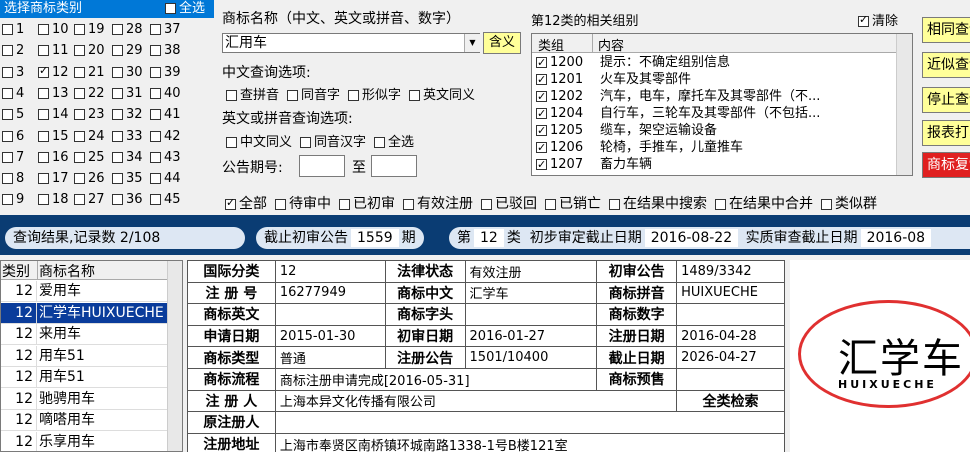 The height and width of the screenshot is (452, 970). I want to click on class-option-6: 6, so click(13, 136).